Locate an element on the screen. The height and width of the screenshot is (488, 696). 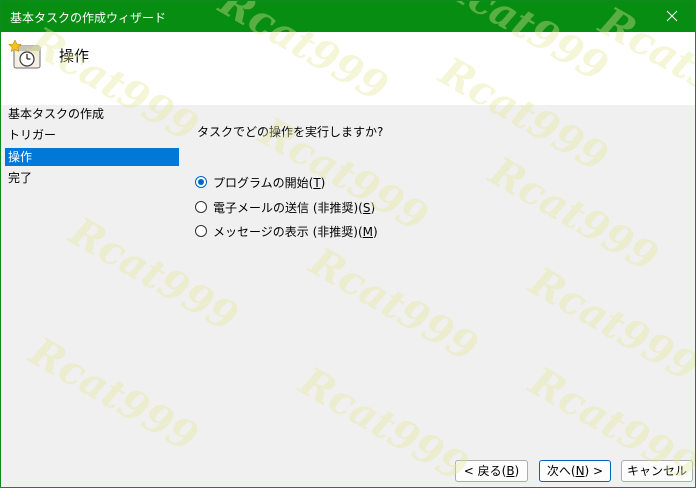
cancel-button: キャンセル is located at coordinates (657, 471).